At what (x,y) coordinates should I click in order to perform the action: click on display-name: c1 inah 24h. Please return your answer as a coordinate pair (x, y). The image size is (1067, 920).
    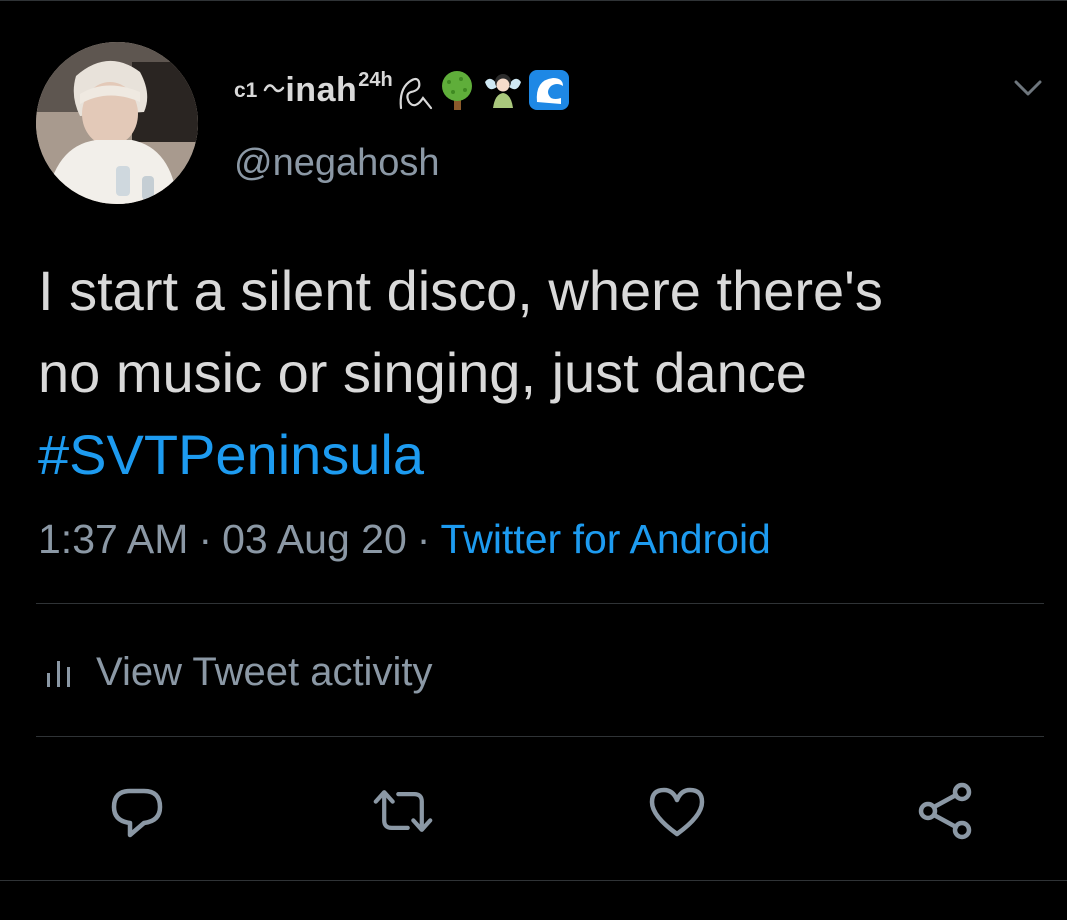
    Looking at the image, I should click on (402, 90).